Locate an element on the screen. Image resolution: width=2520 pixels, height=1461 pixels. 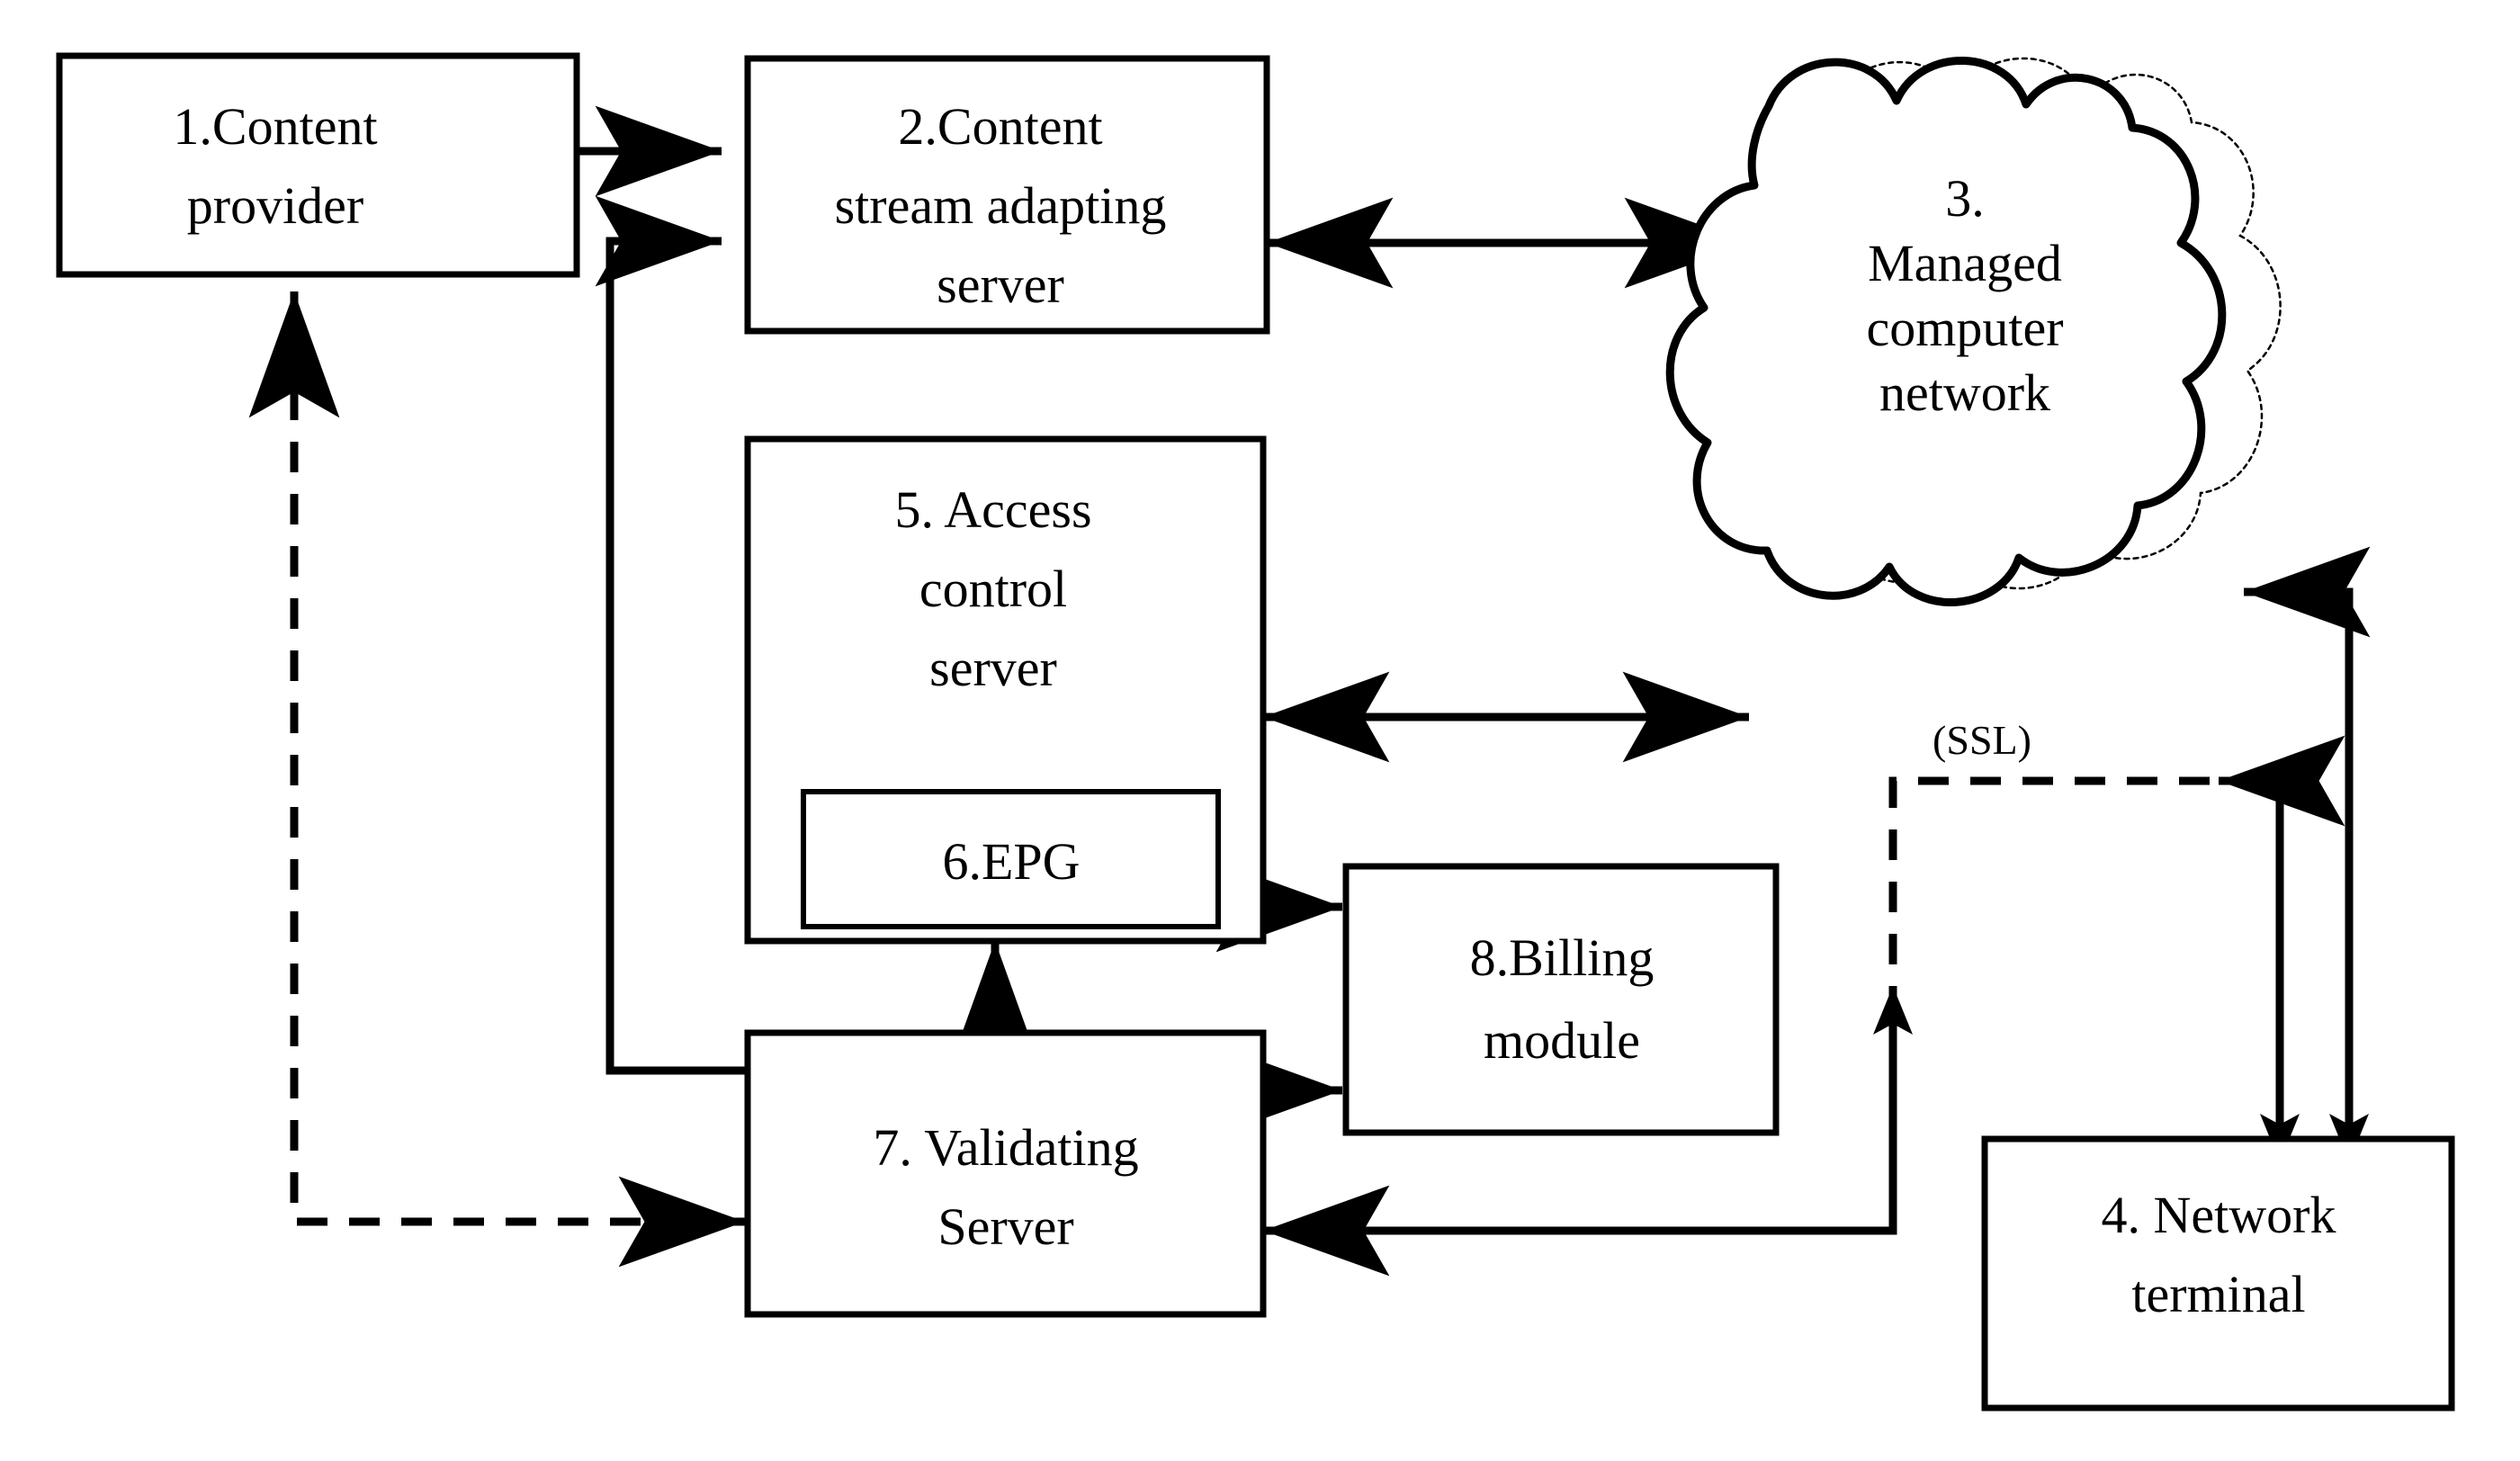
access-control-server-label-line1: 5. Access is located at coordinates (992, 509).